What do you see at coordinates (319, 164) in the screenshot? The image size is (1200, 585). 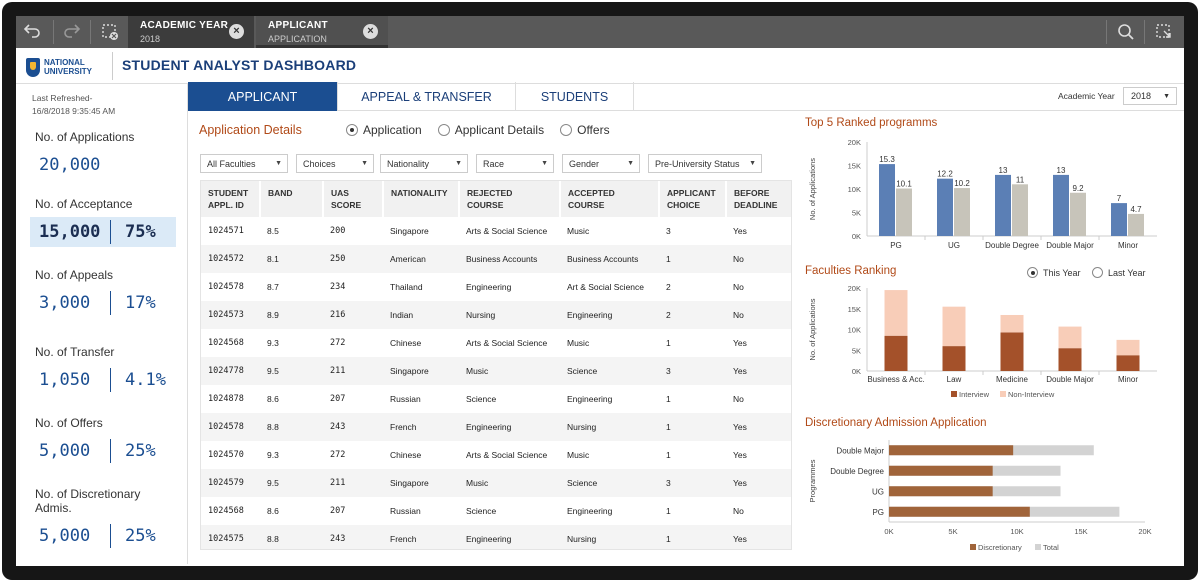 I see `filter-label: Choices` at bounding box center [319, 164].